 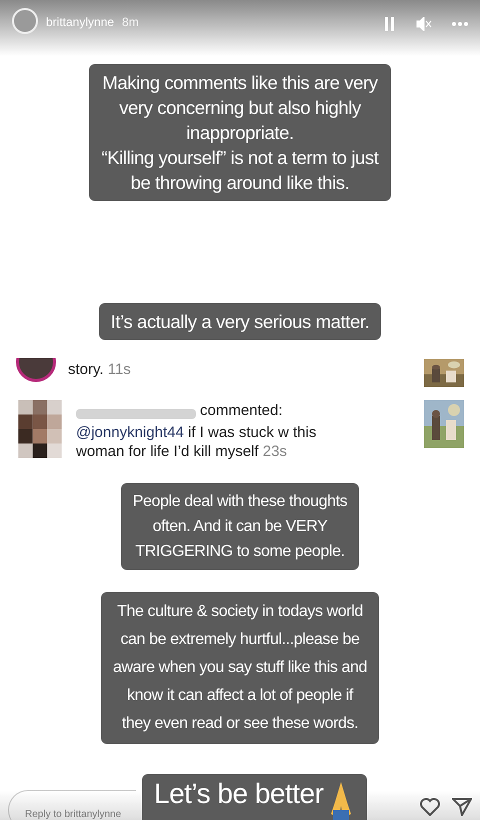 I want to click on username: brittanylynne, so click(x=80, y=22).